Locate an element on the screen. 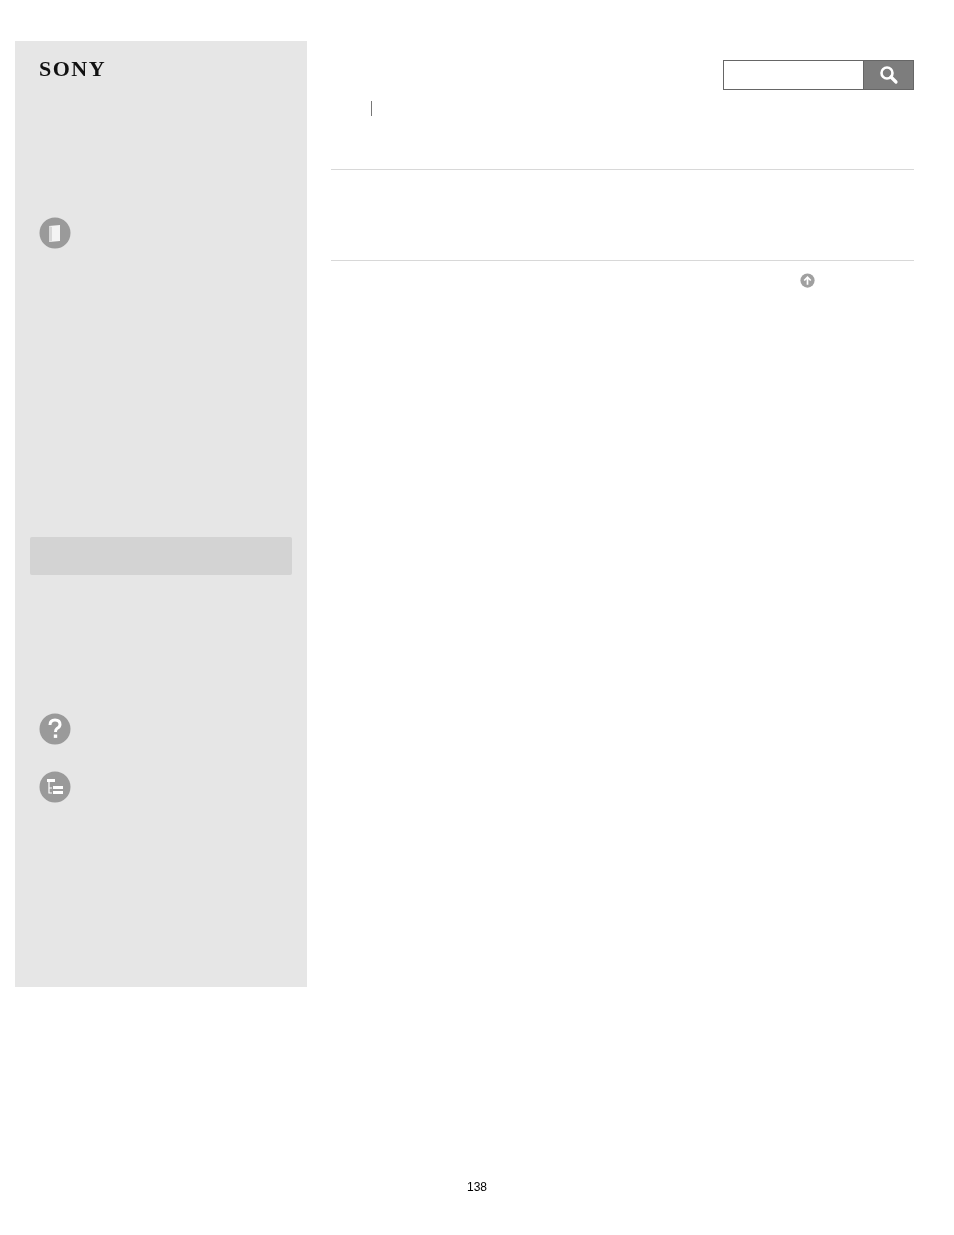  search-icon is located at coordinates (888, 75).